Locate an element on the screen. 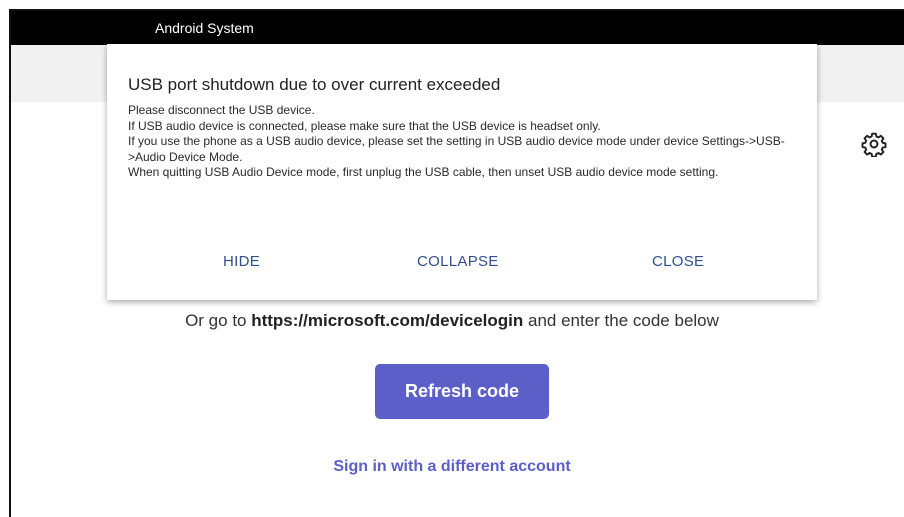  collapse-button: COLLAPSE is located at coordinates (458, 261).